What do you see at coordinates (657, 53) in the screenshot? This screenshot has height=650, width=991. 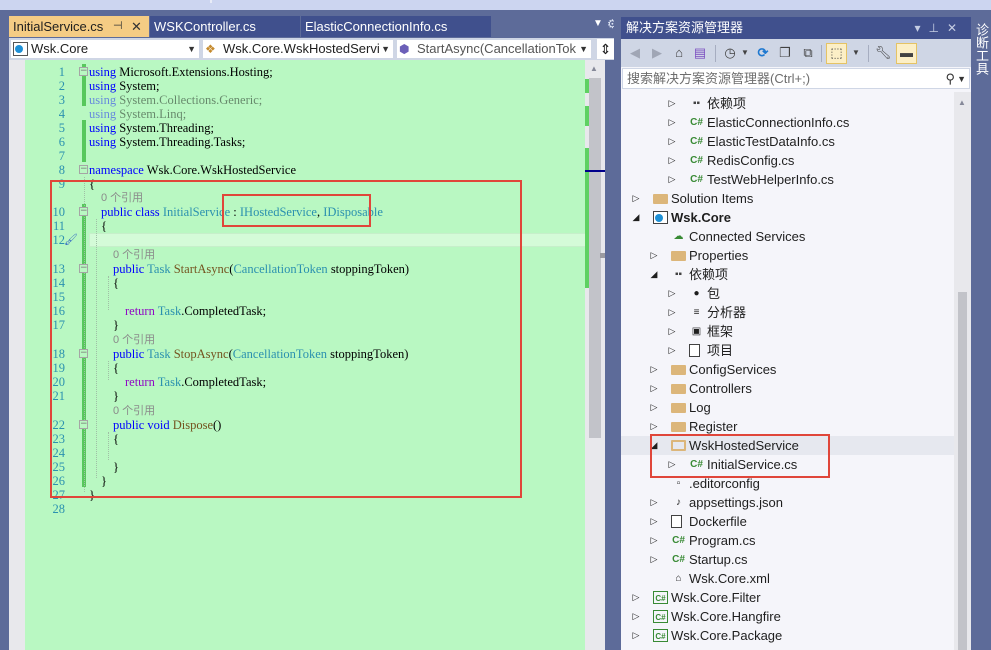 I see `forward-icon: ▶` at bounding box center [657, 53].